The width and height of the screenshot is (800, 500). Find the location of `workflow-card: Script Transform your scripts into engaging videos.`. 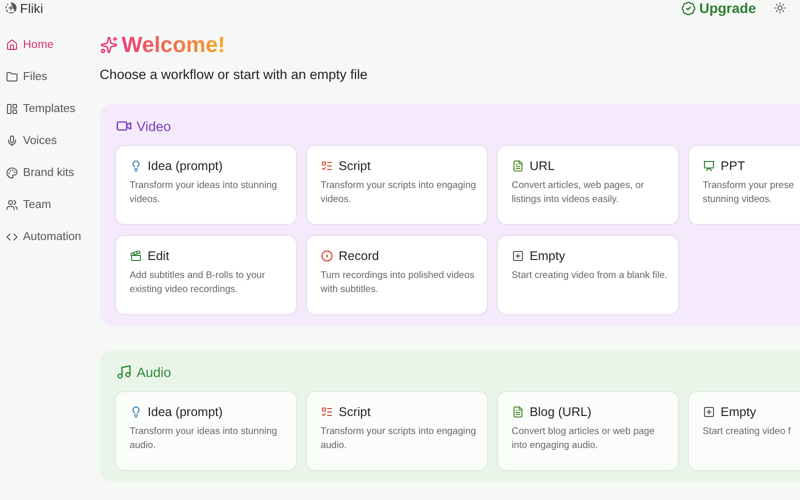

workflow-card: Script Transform your scripts into engaging videos. is located at coordinates (396, 185).